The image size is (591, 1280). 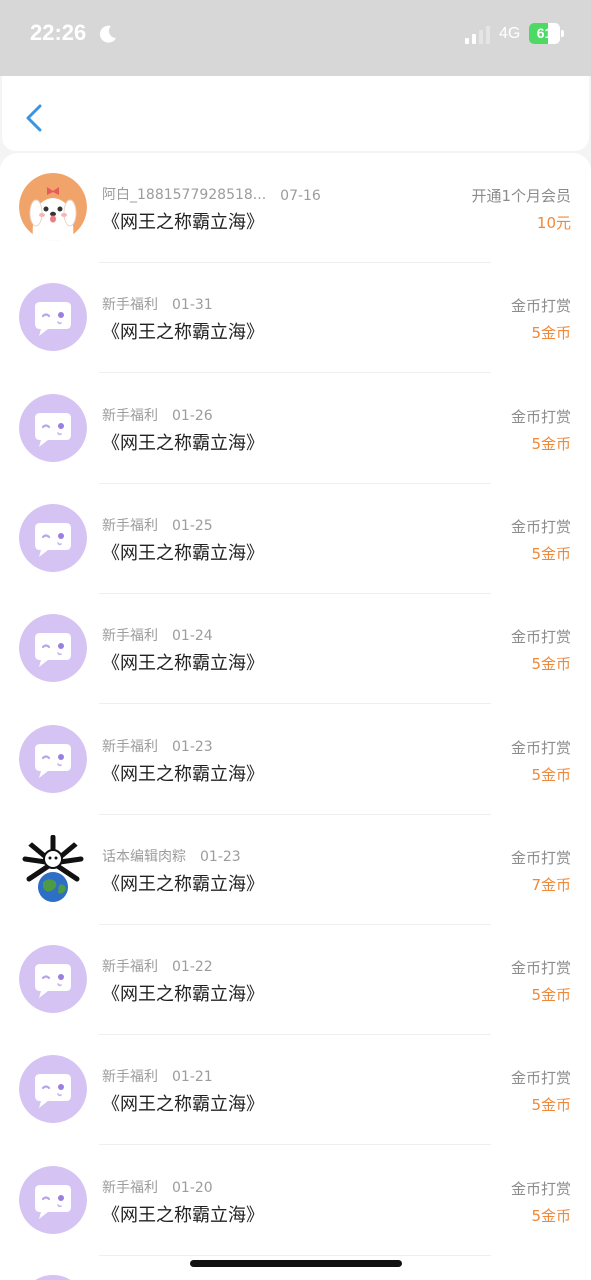 What do you see at coordinates (295, 38) in the screenshot?
I see `status-bar: 22:26 4G 61` at bounding box center [295, 38].